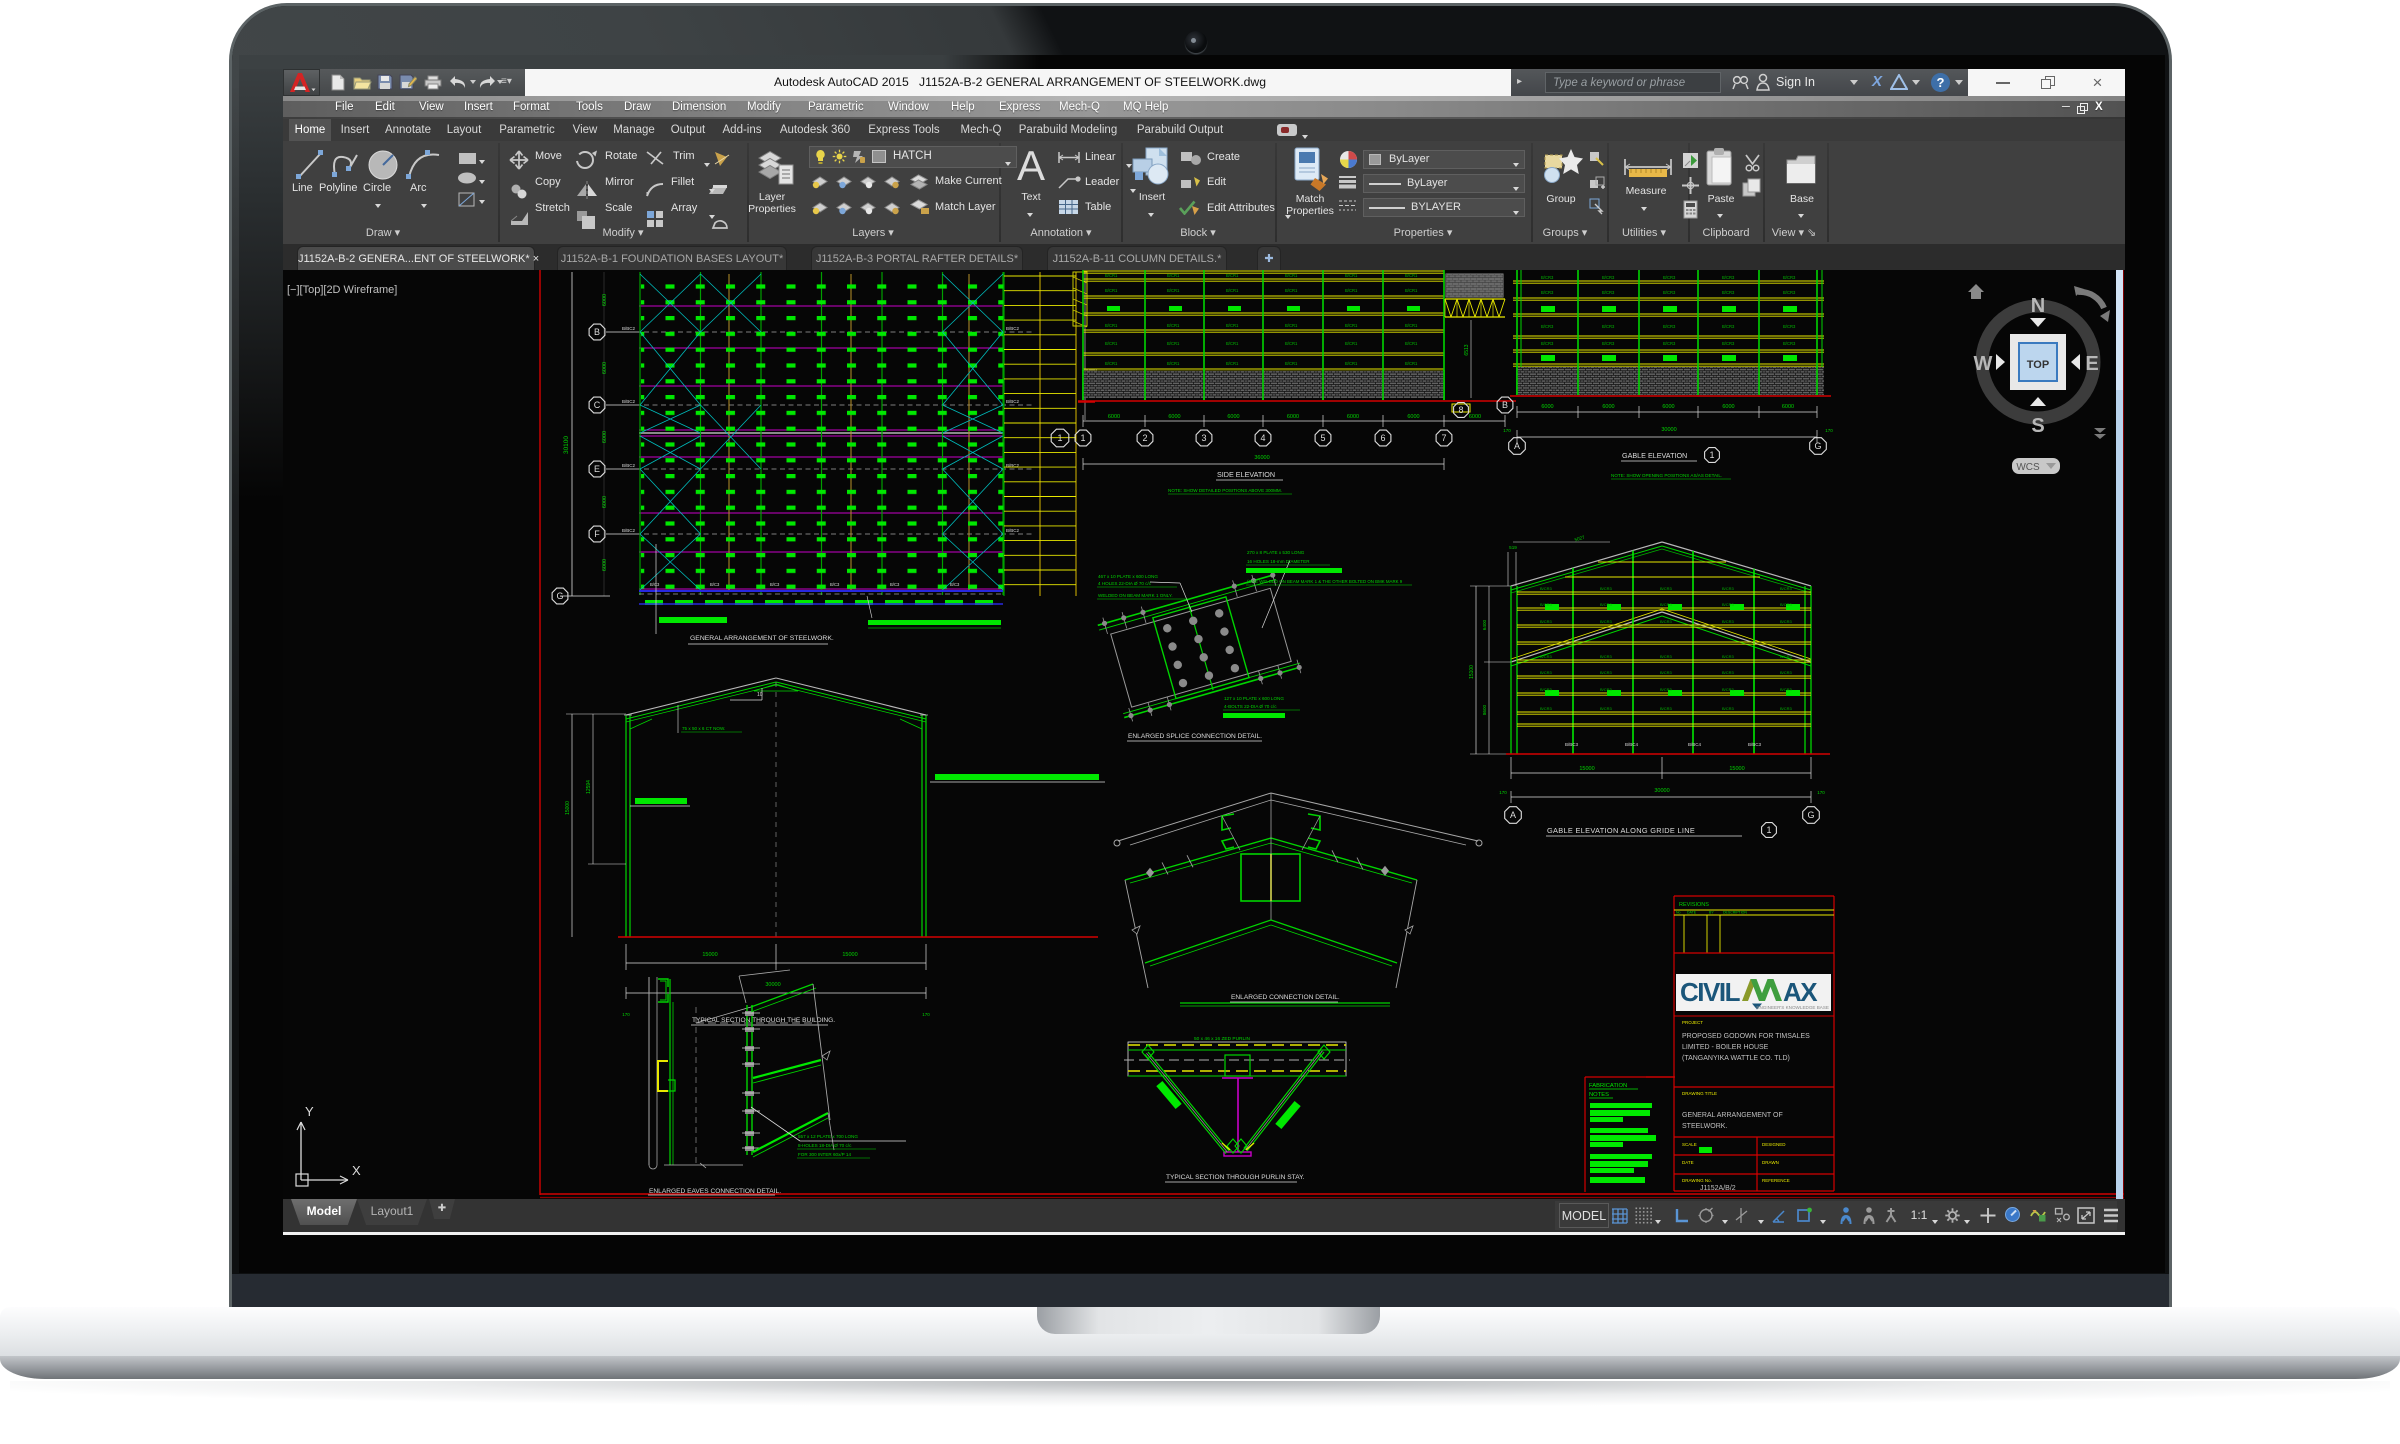 The width and height of the screenshot is (2400, 1444). Describe the element at coordinates (1711, 913) in the screenshot. I see `svg-text: BY` at that location.